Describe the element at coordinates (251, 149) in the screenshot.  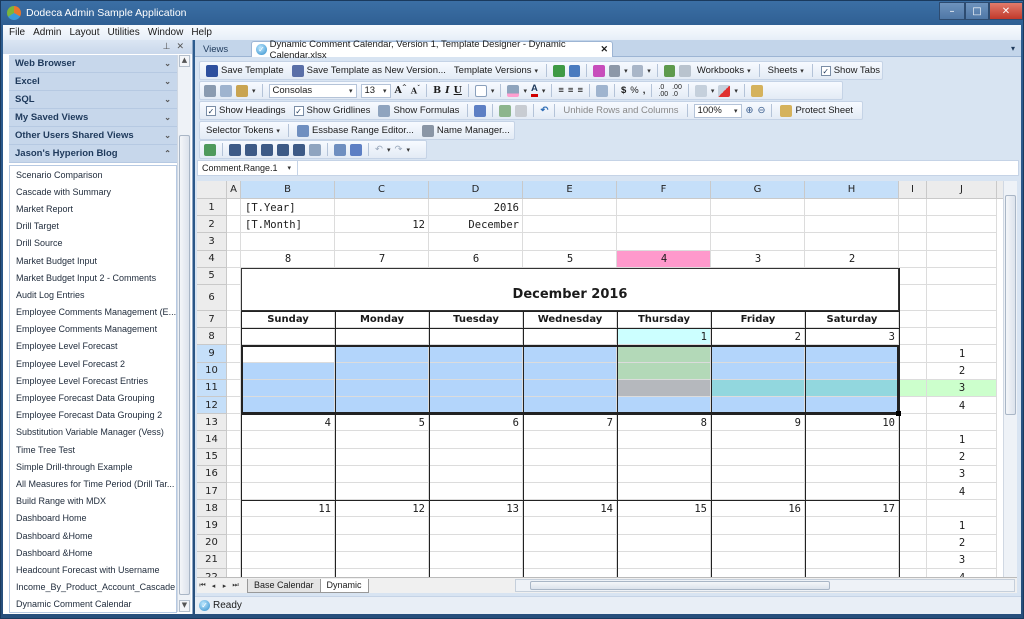
I see `zoom-in-data-icon` at that location.